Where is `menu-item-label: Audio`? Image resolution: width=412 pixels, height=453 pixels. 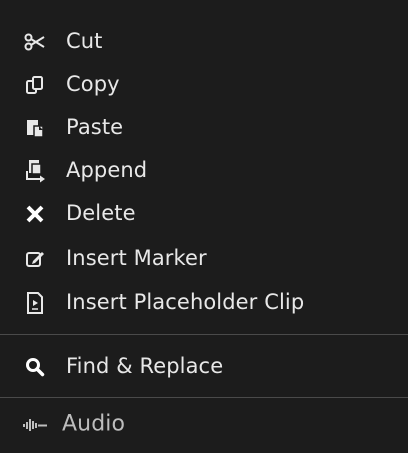 menu-item-label: Audio is located at coordinates (94, 423).